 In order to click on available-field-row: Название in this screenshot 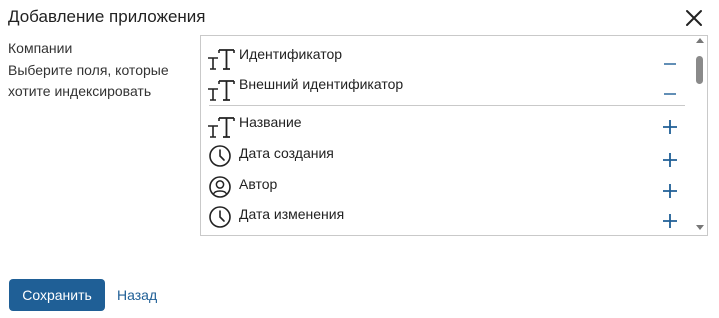, I will do `click(447, 124)`.